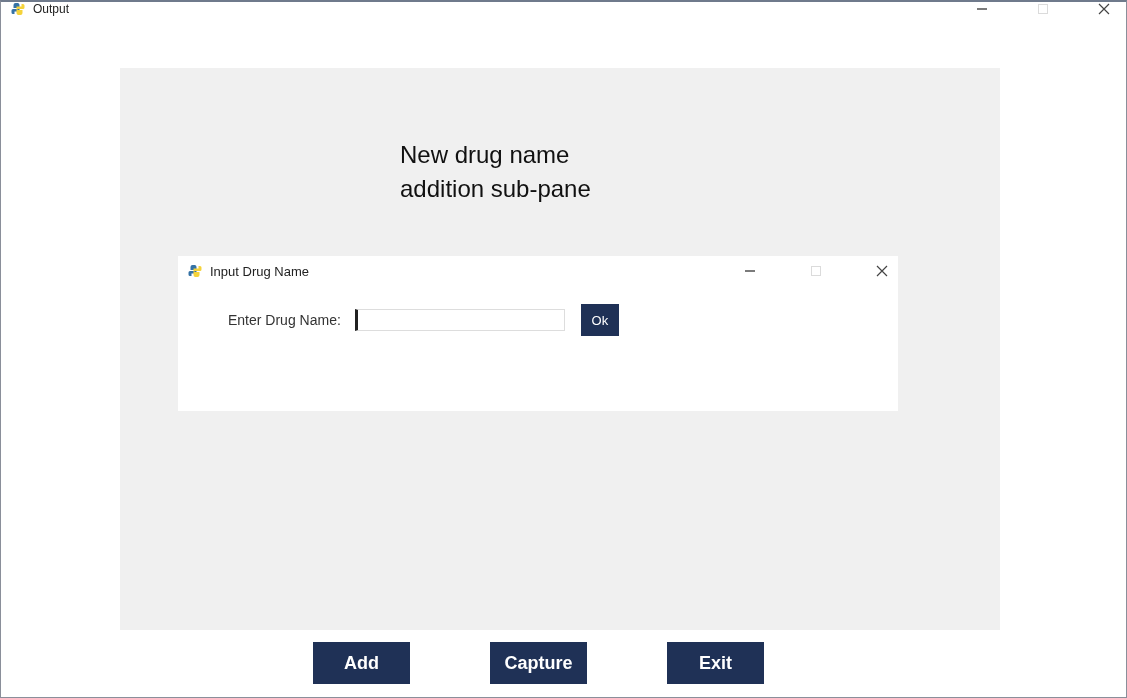 The width and height of the screenshot is (1127, 698). Describe the element at coordinates (538, 663) in the screenshot. I see `action-button: Capture` at that location.